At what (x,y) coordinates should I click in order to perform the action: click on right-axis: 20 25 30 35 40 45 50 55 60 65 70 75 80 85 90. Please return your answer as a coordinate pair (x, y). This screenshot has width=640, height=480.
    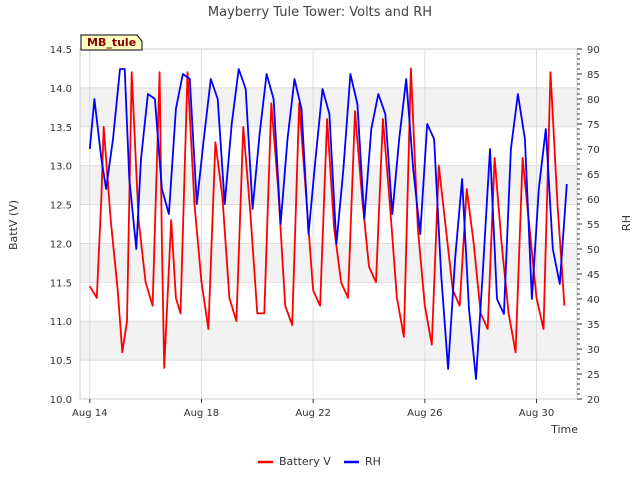
    Looking at the image, I should click on (588, 225).